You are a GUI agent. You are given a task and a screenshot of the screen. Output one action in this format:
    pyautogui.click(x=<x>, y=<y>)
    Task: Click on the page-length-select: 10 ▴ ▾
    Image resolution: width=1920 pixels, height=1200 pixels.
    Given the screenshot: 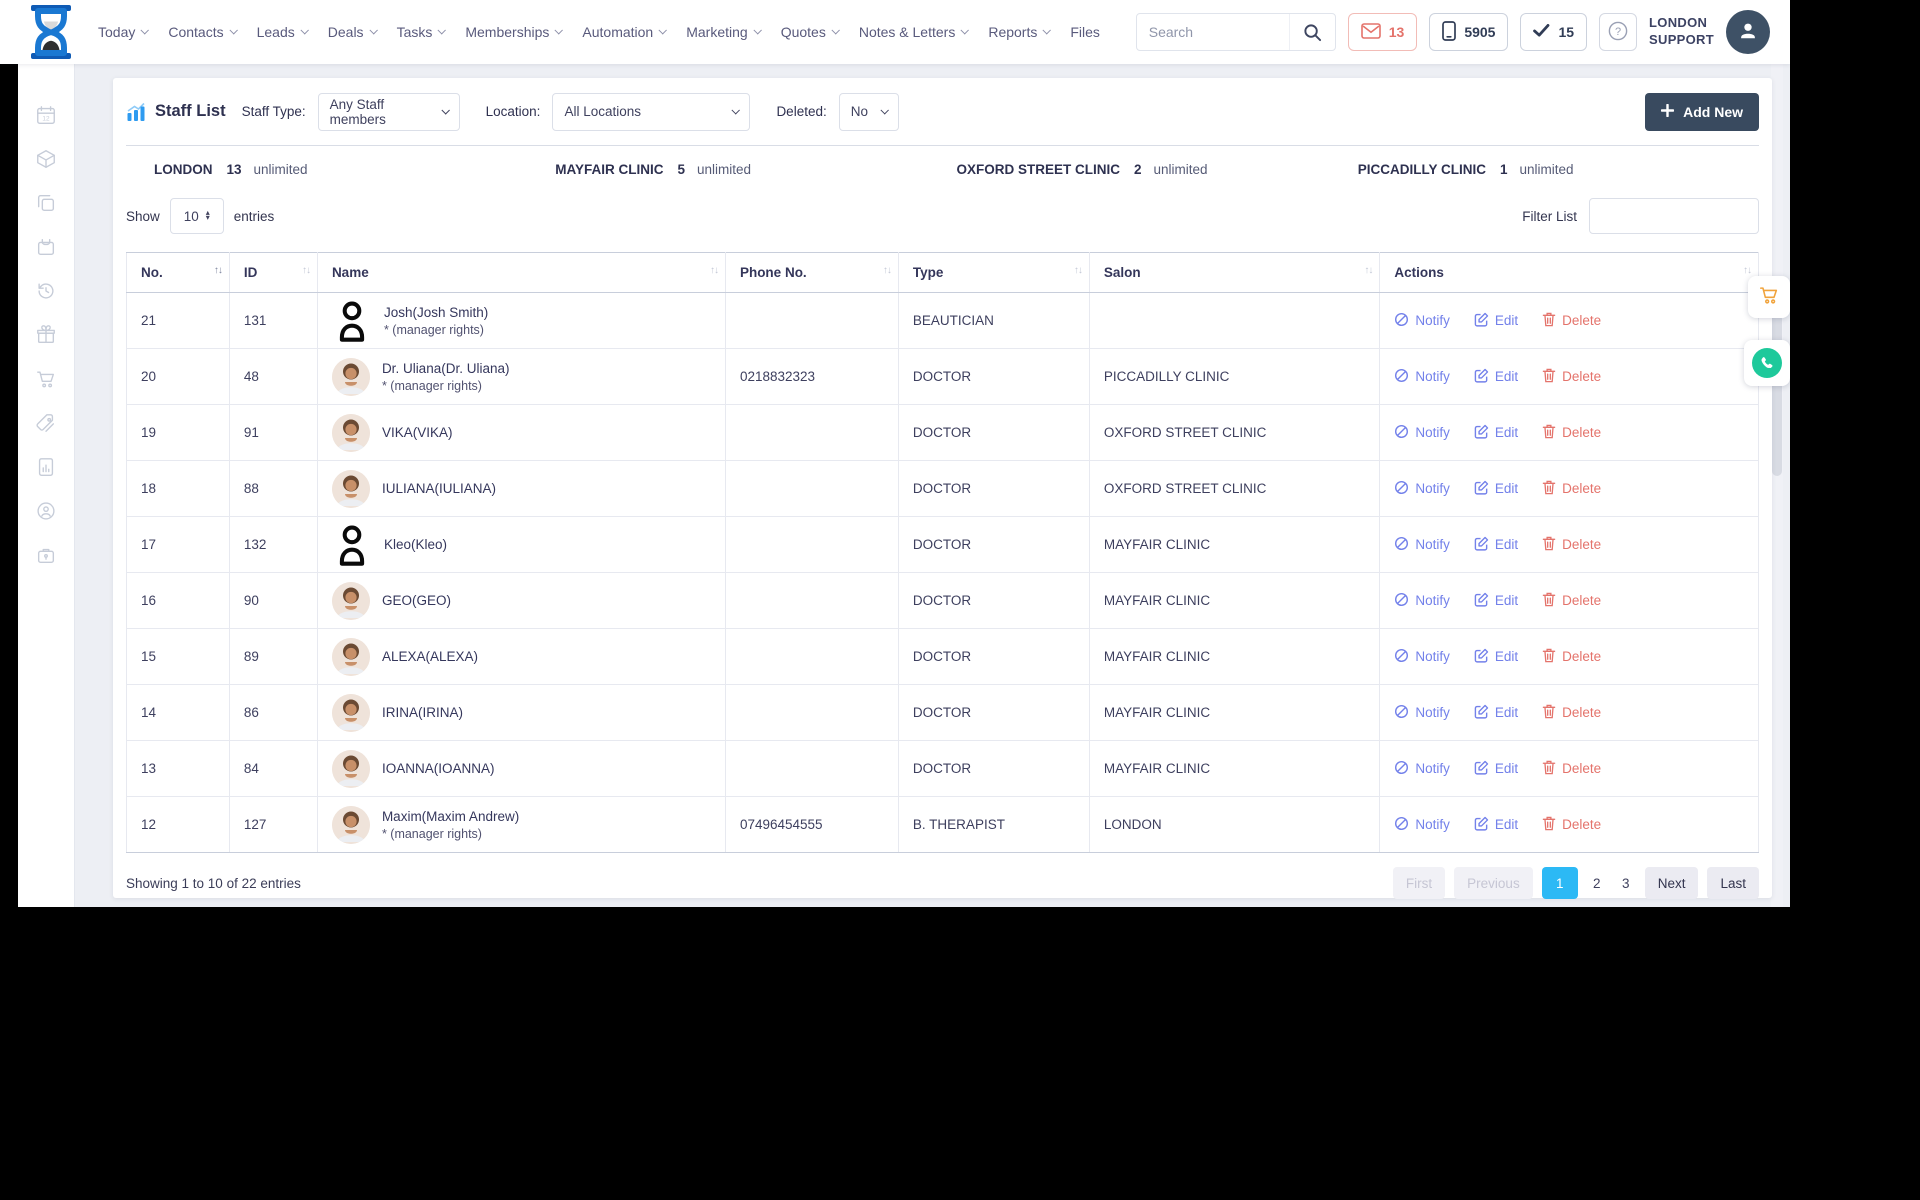 What is the action you would take?
    pyautogui.click(x=196, y=216)
    